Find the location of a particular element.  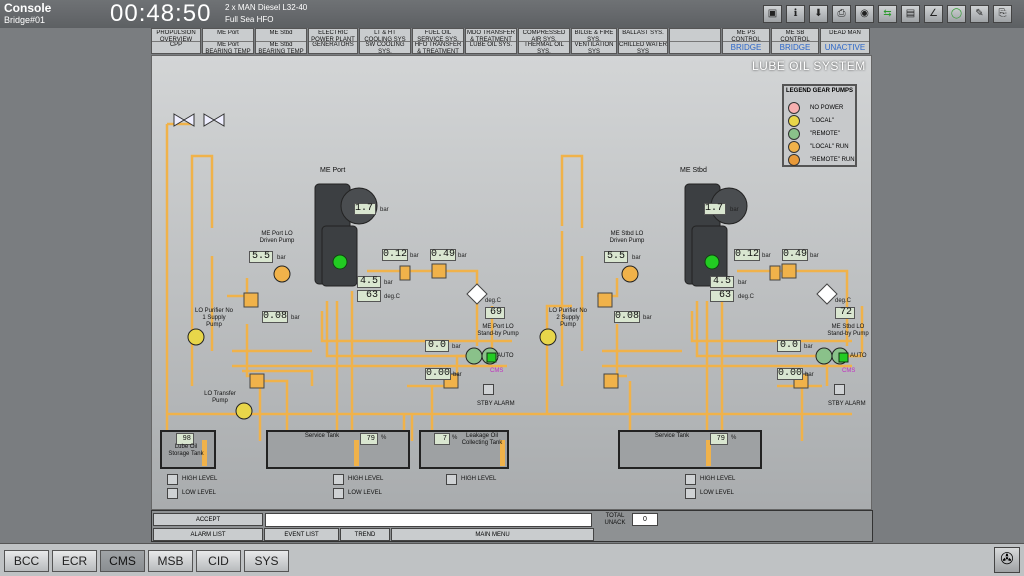

stbd-cms: CMS is located at coordinates (849, 371).